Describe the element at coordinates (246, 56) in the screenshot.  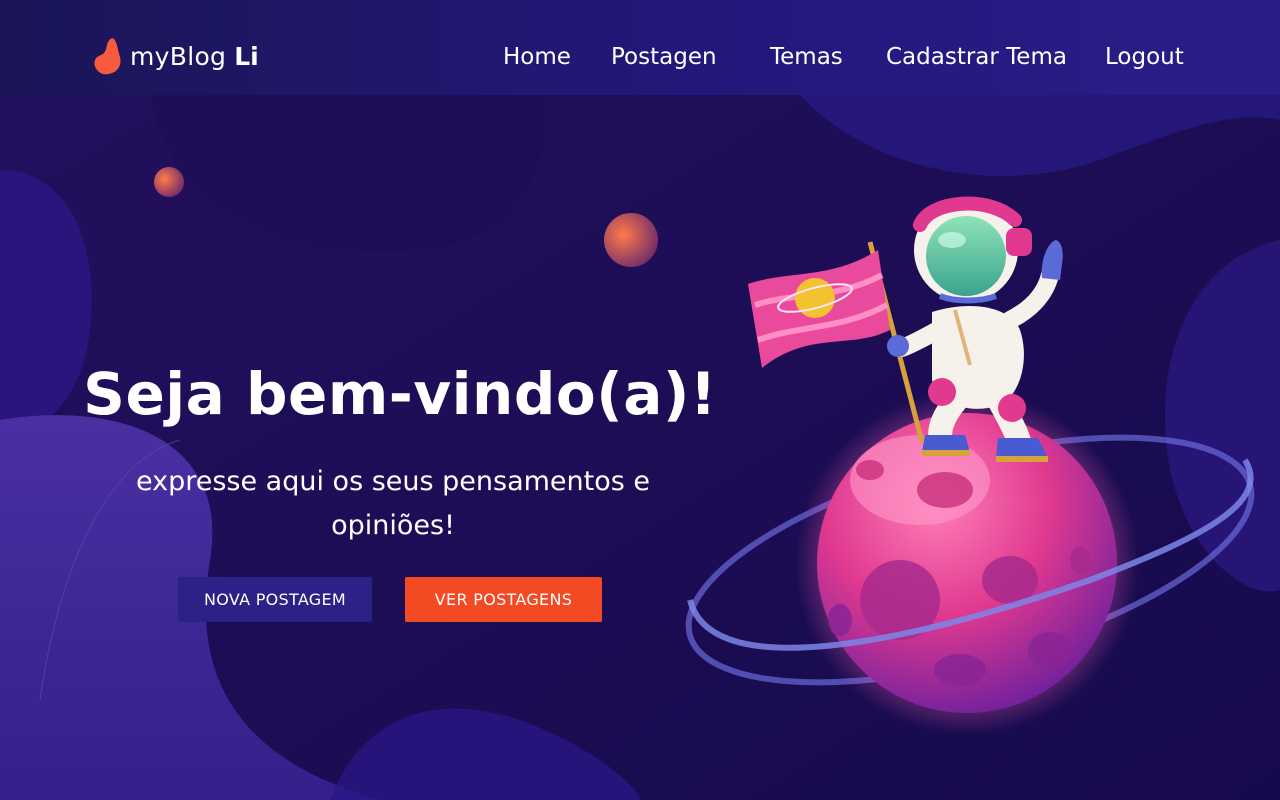
I see `brand-suffix: Li` at that location.